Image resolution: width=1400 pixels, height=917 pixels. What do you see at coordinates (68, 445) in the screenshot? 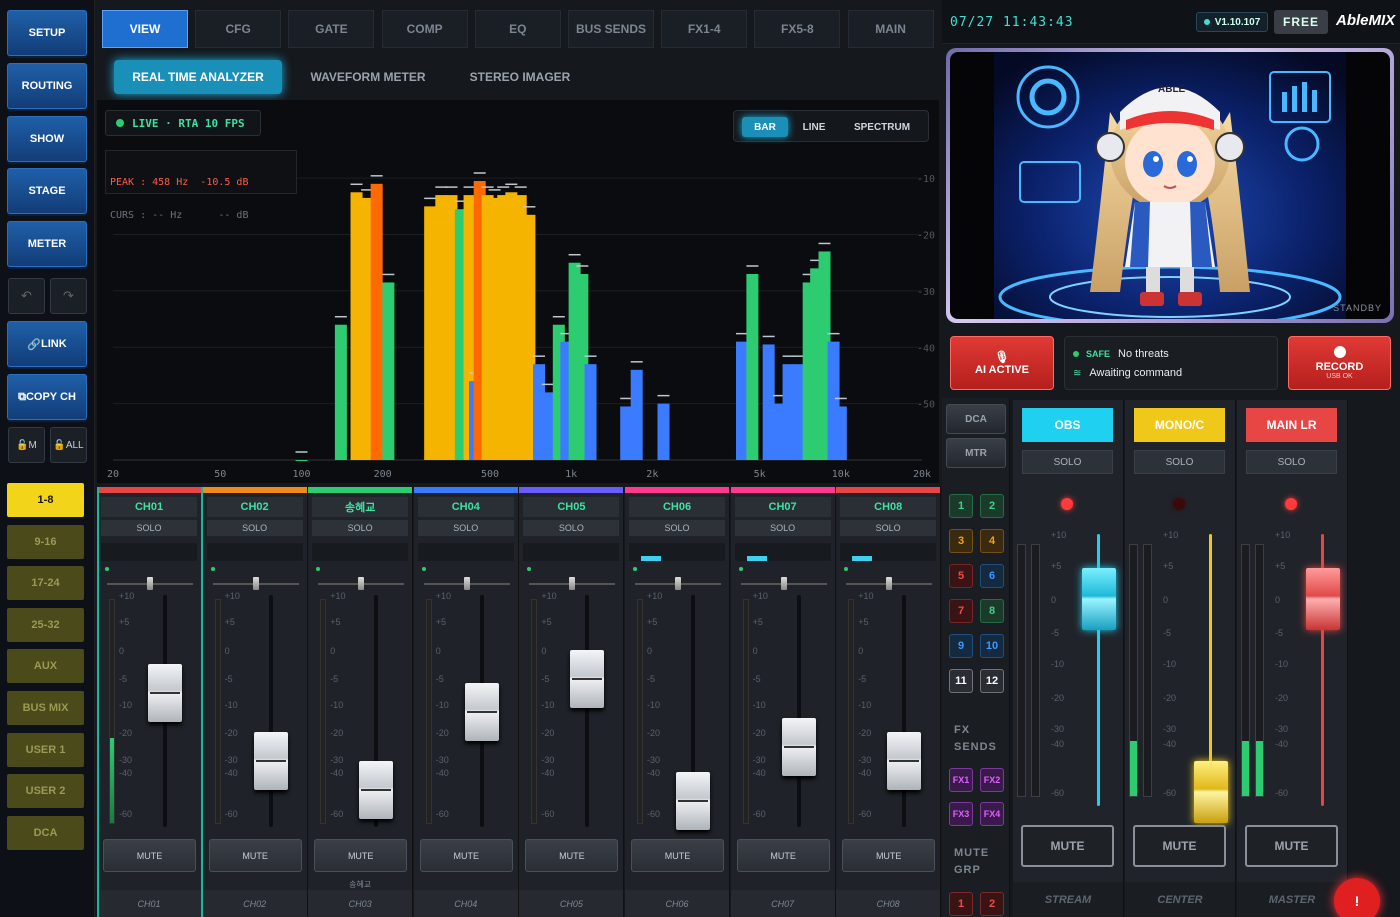
I see `all-button: 🔓 ALL` at bounding box center [68, 445].